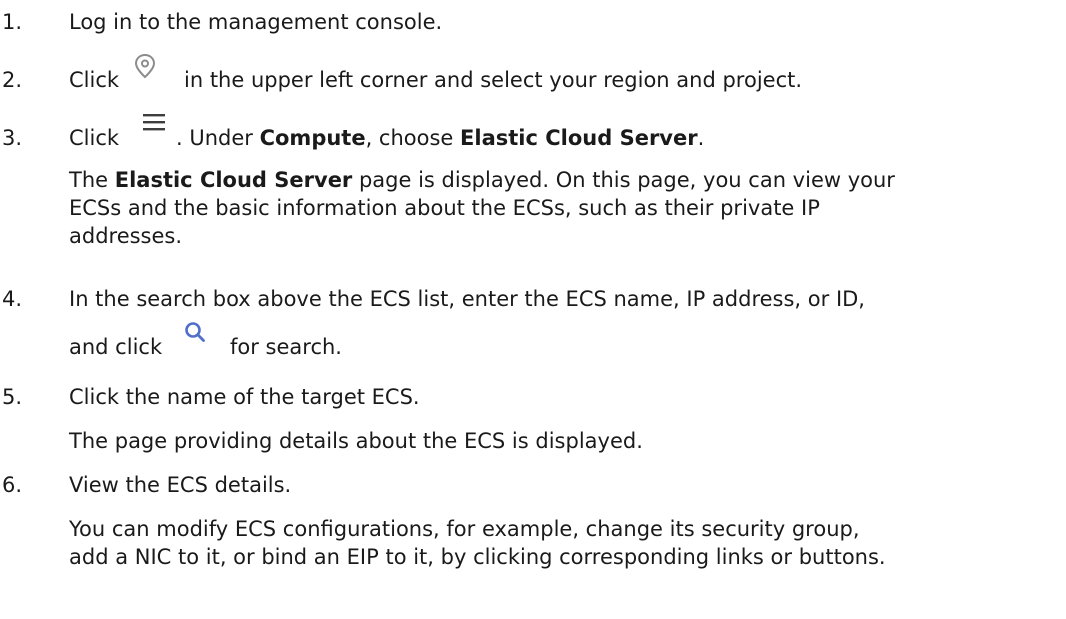 The width and height of the screenshot is (1066, 619). I want to click on step-text-before-icon: and click, so click(116, 347).